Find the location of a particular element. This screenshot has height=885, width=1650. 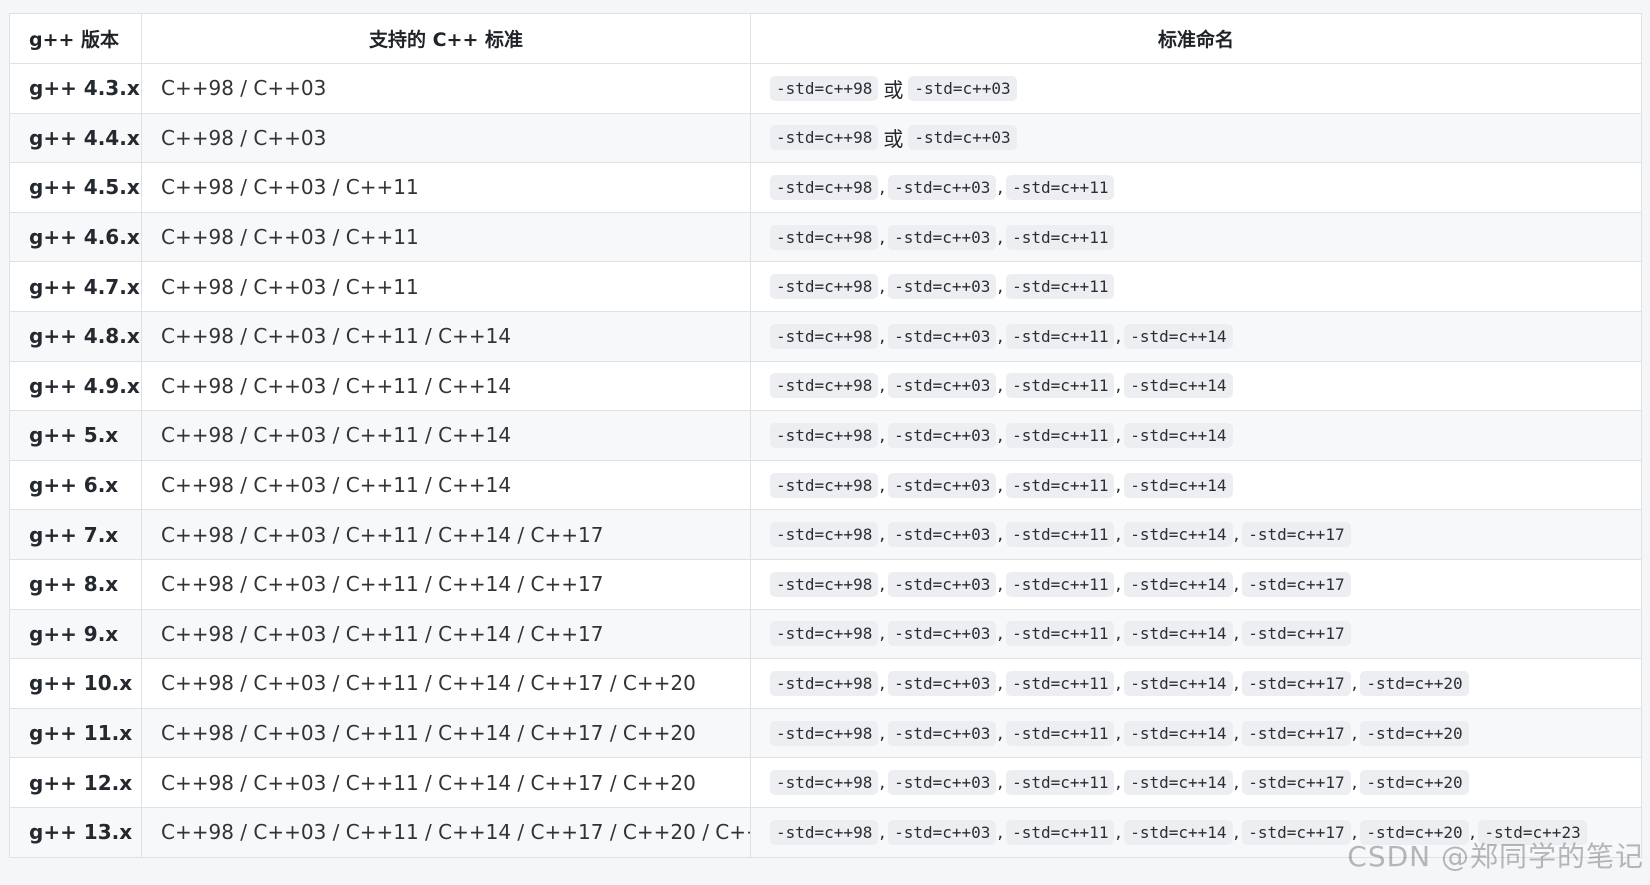

table-header-row: g++ 版本 支持的 C++ 标准 标准命名 is located at coordinates (825, 38).